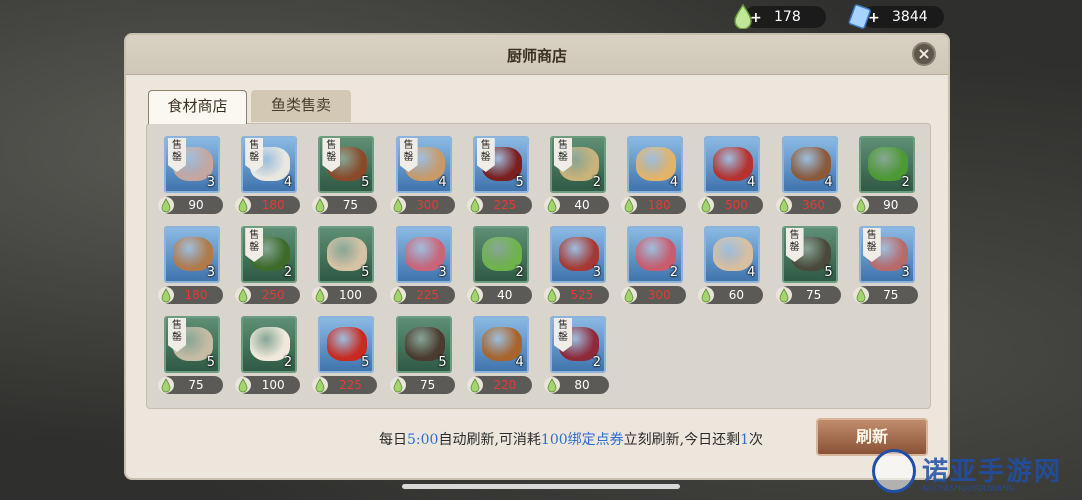 The width and height of the screenshot is (1082, 500). I want to click on item-price-value: 180, so click(196, 295).